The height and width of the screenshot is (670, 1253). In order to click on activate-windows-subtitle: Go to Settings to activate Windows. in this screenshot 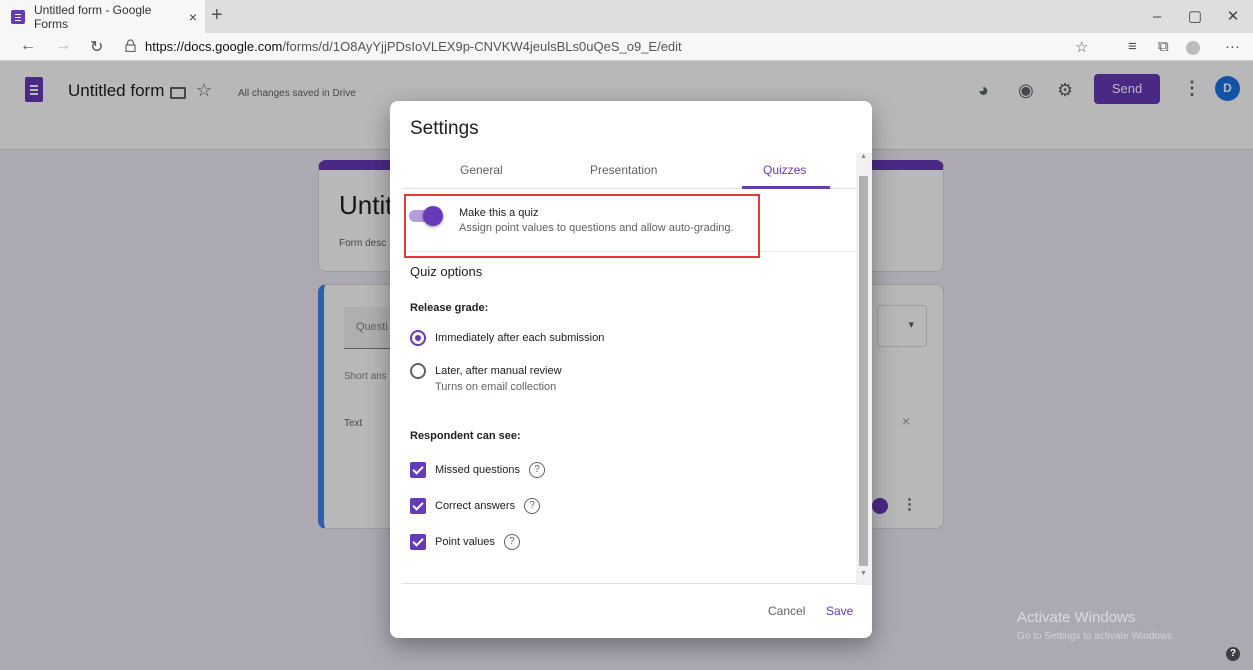, I will do `click(1096, 636)`.